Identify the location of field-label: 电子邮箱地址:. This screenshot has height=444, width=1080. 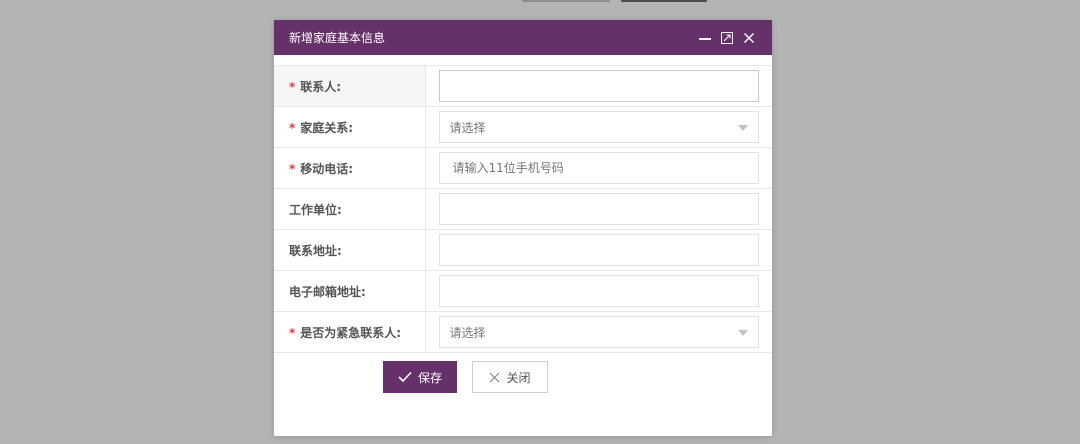
(350, 291).